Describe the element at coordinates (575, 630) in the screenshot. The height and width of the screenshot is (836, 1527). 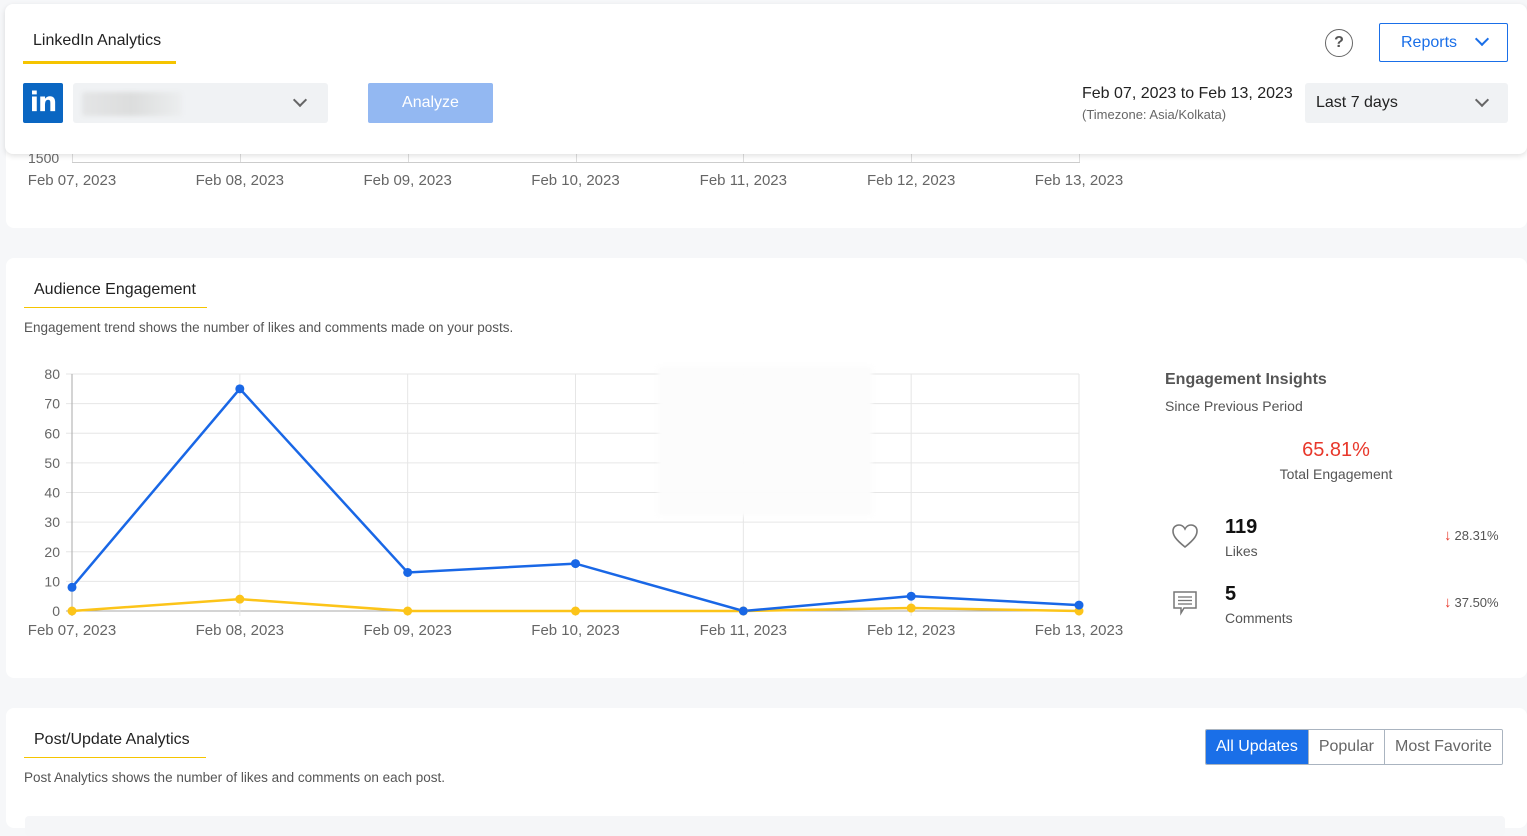
I see `x-tick-label: Feb 10, 2023` at that location.